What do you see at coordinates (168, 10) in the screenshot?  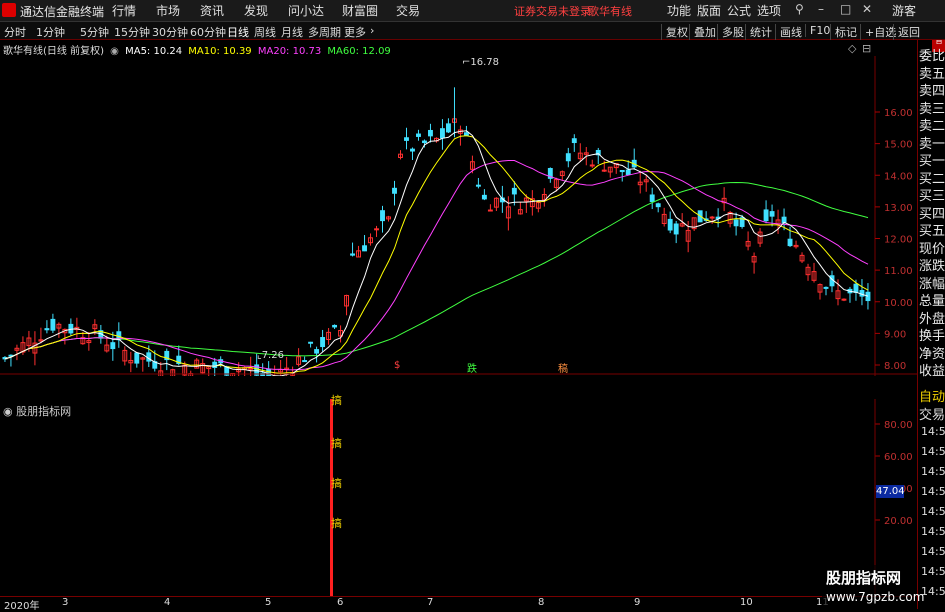 I see `menu-shichang: 市场` at bounding box center [168, 10].